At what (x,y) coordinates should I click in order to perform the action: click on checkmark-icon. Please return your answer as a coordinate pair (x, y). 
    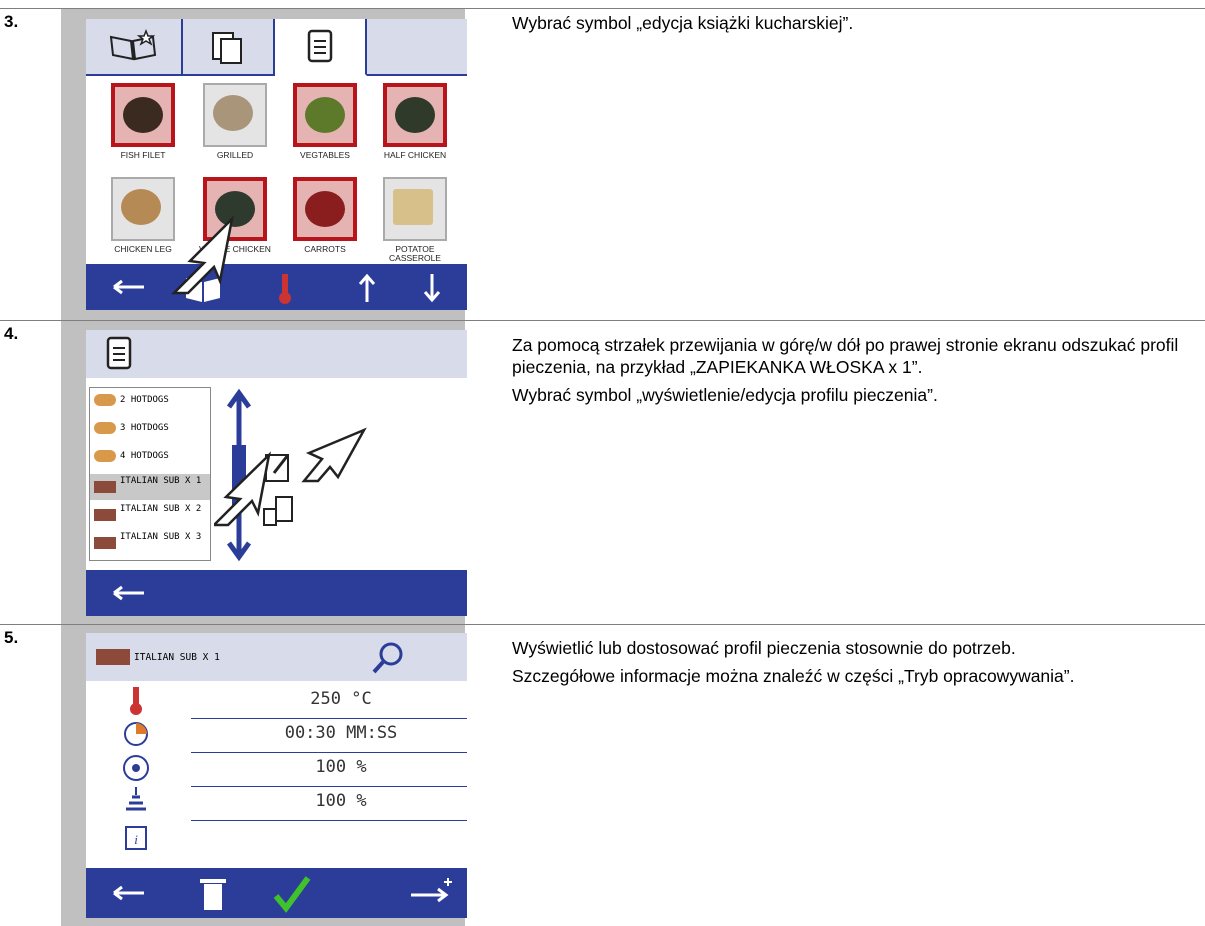
    Looking at the image, I should click on (292, 894).